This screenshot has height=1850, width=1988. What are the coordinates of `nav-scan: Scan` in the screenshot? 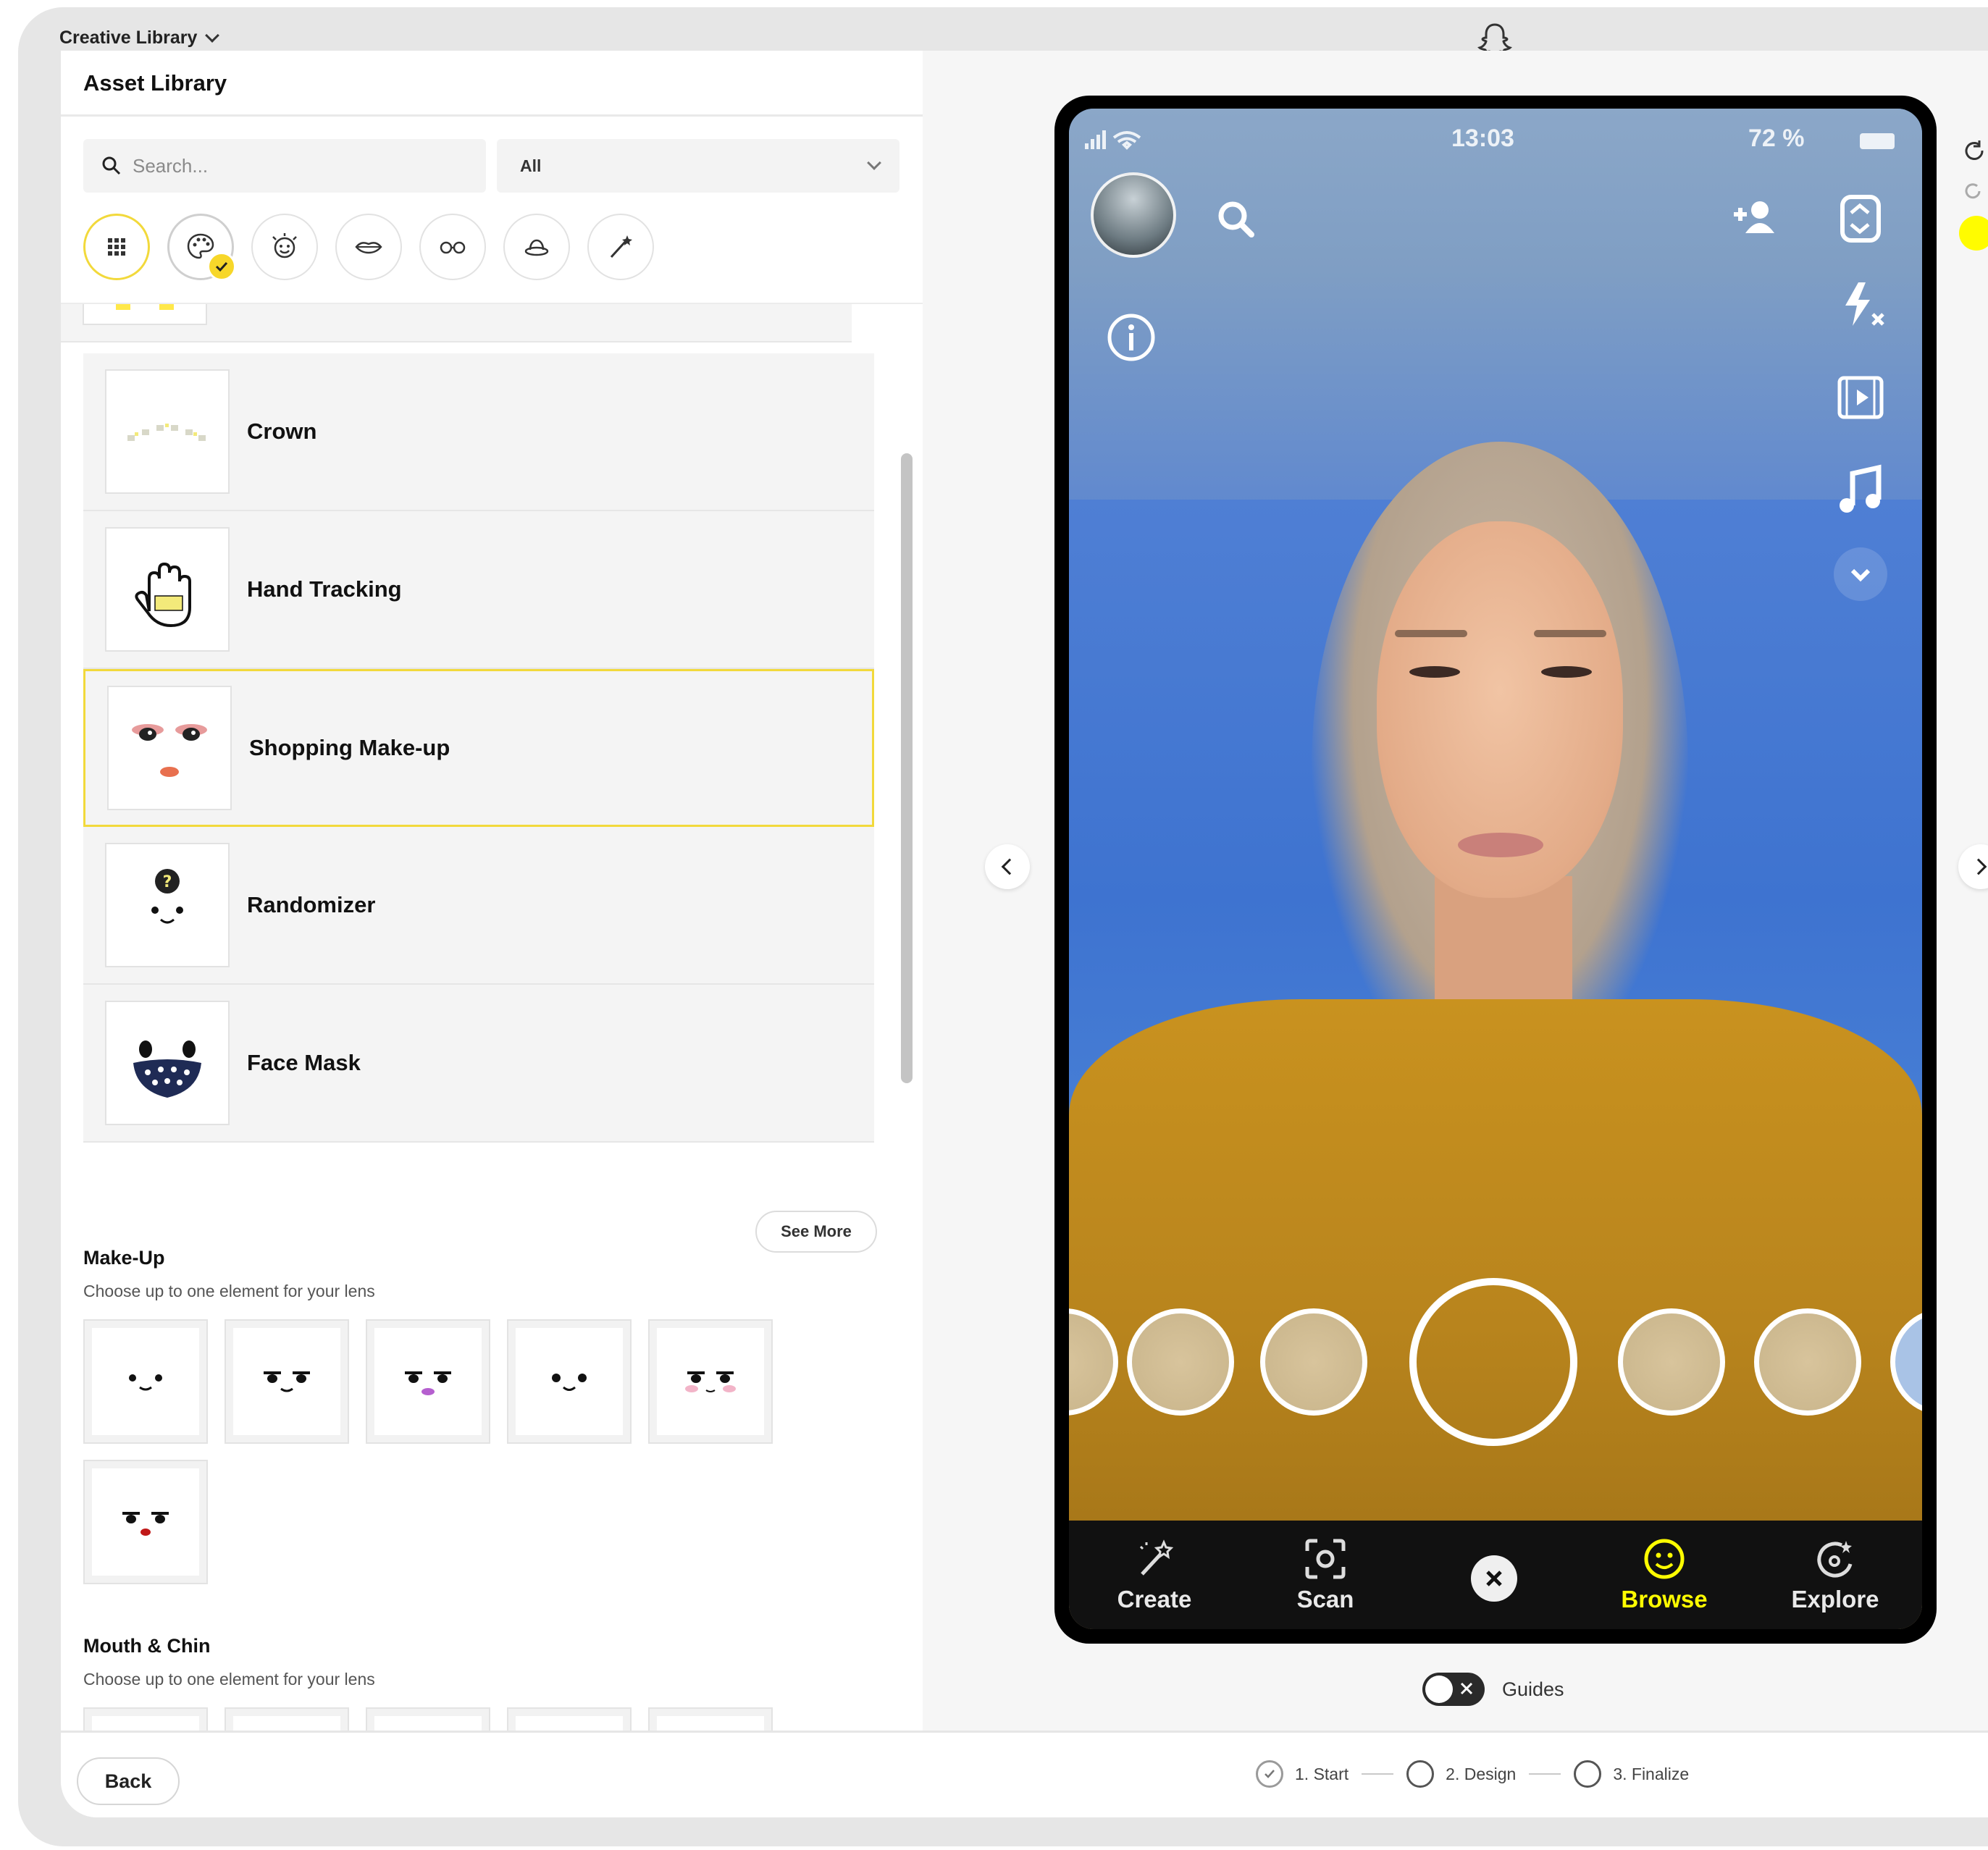 It's located at (1325, 1575).